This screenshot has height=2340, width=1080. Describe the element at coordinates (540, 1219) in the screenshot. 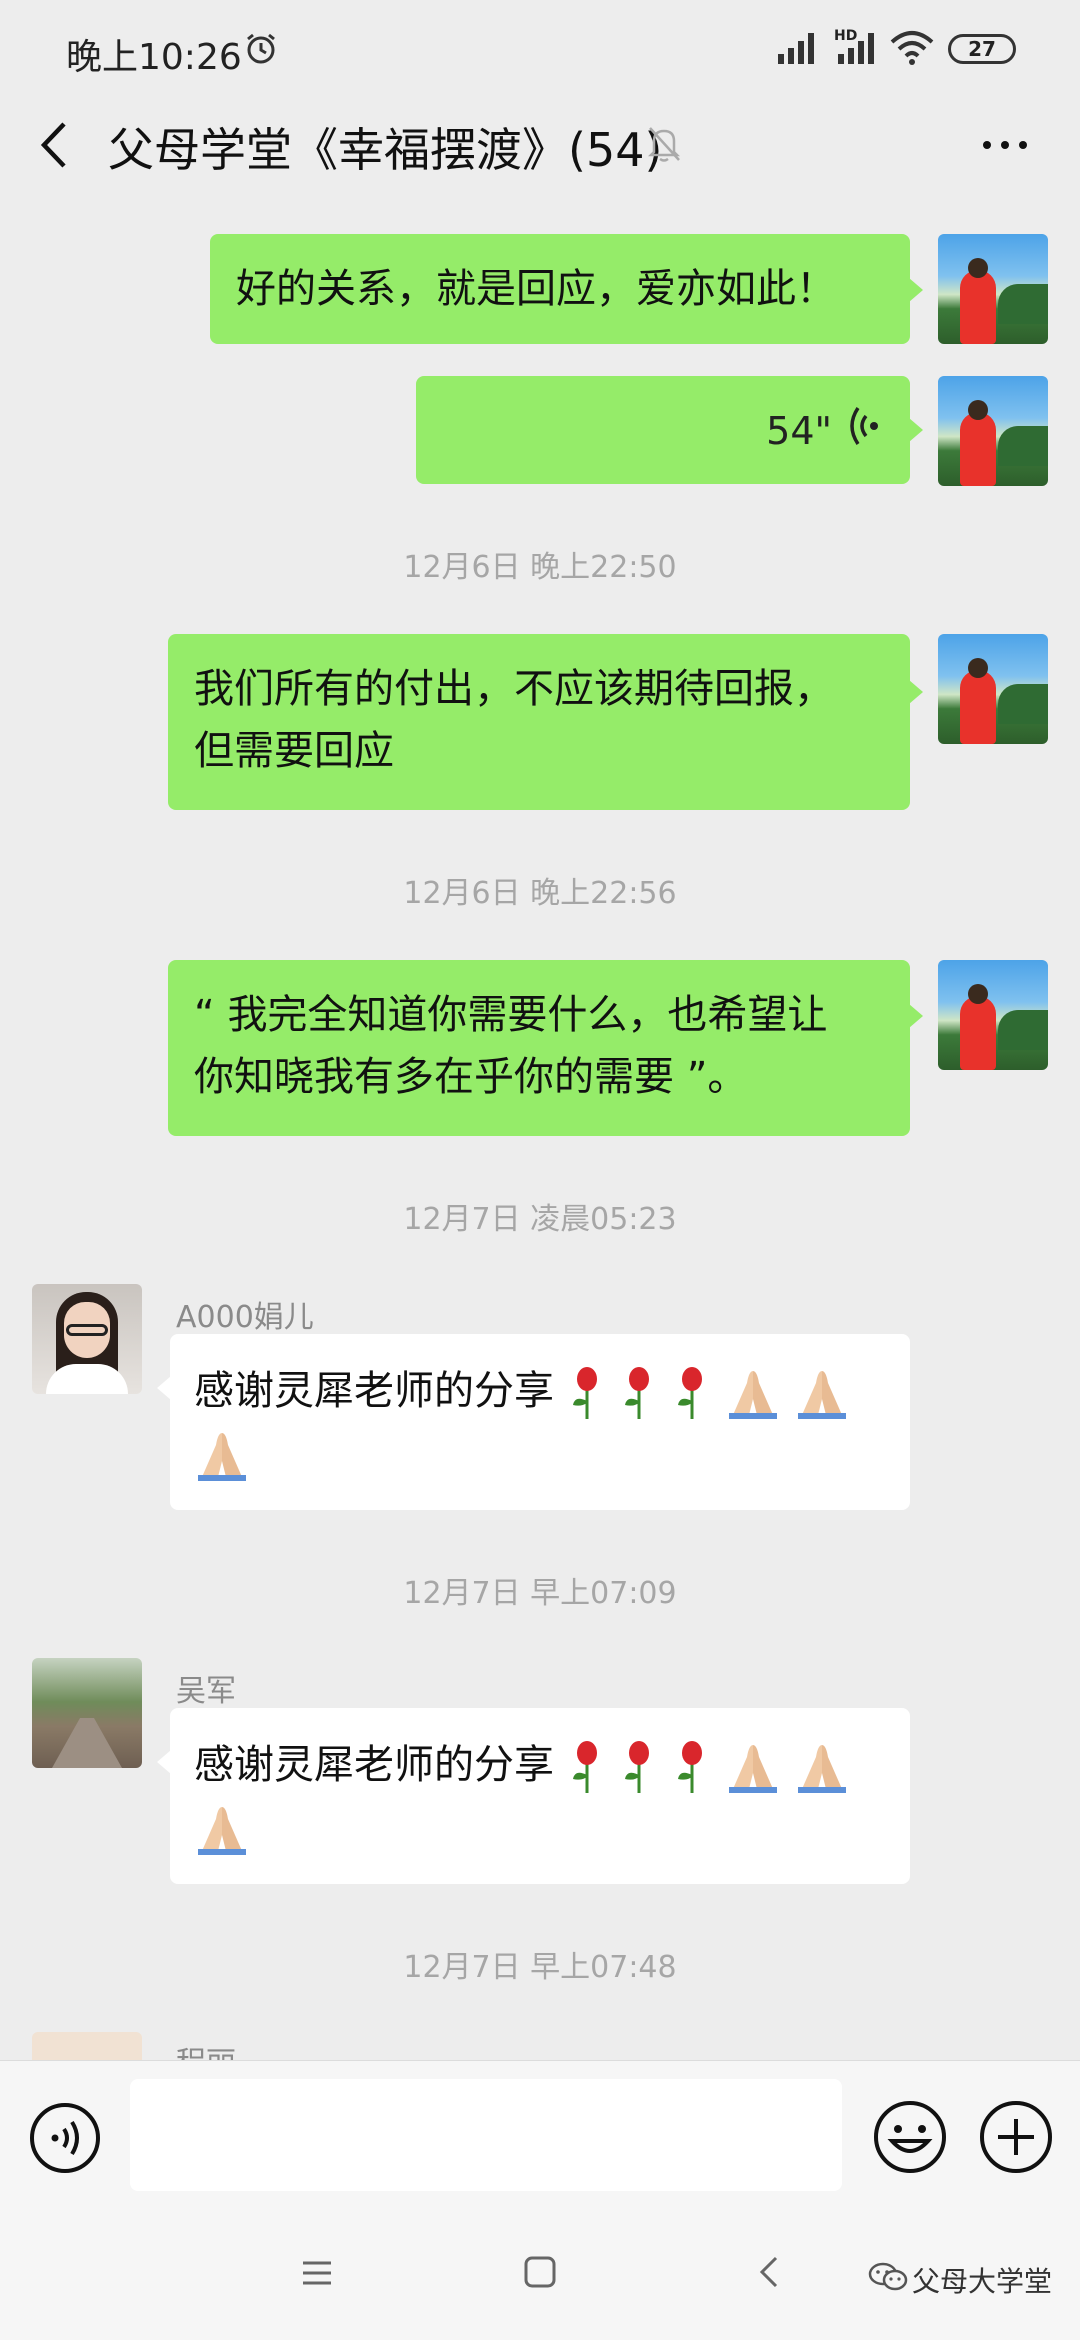

I see `timestamp: 12月7日 凌晨05:23` at that location.